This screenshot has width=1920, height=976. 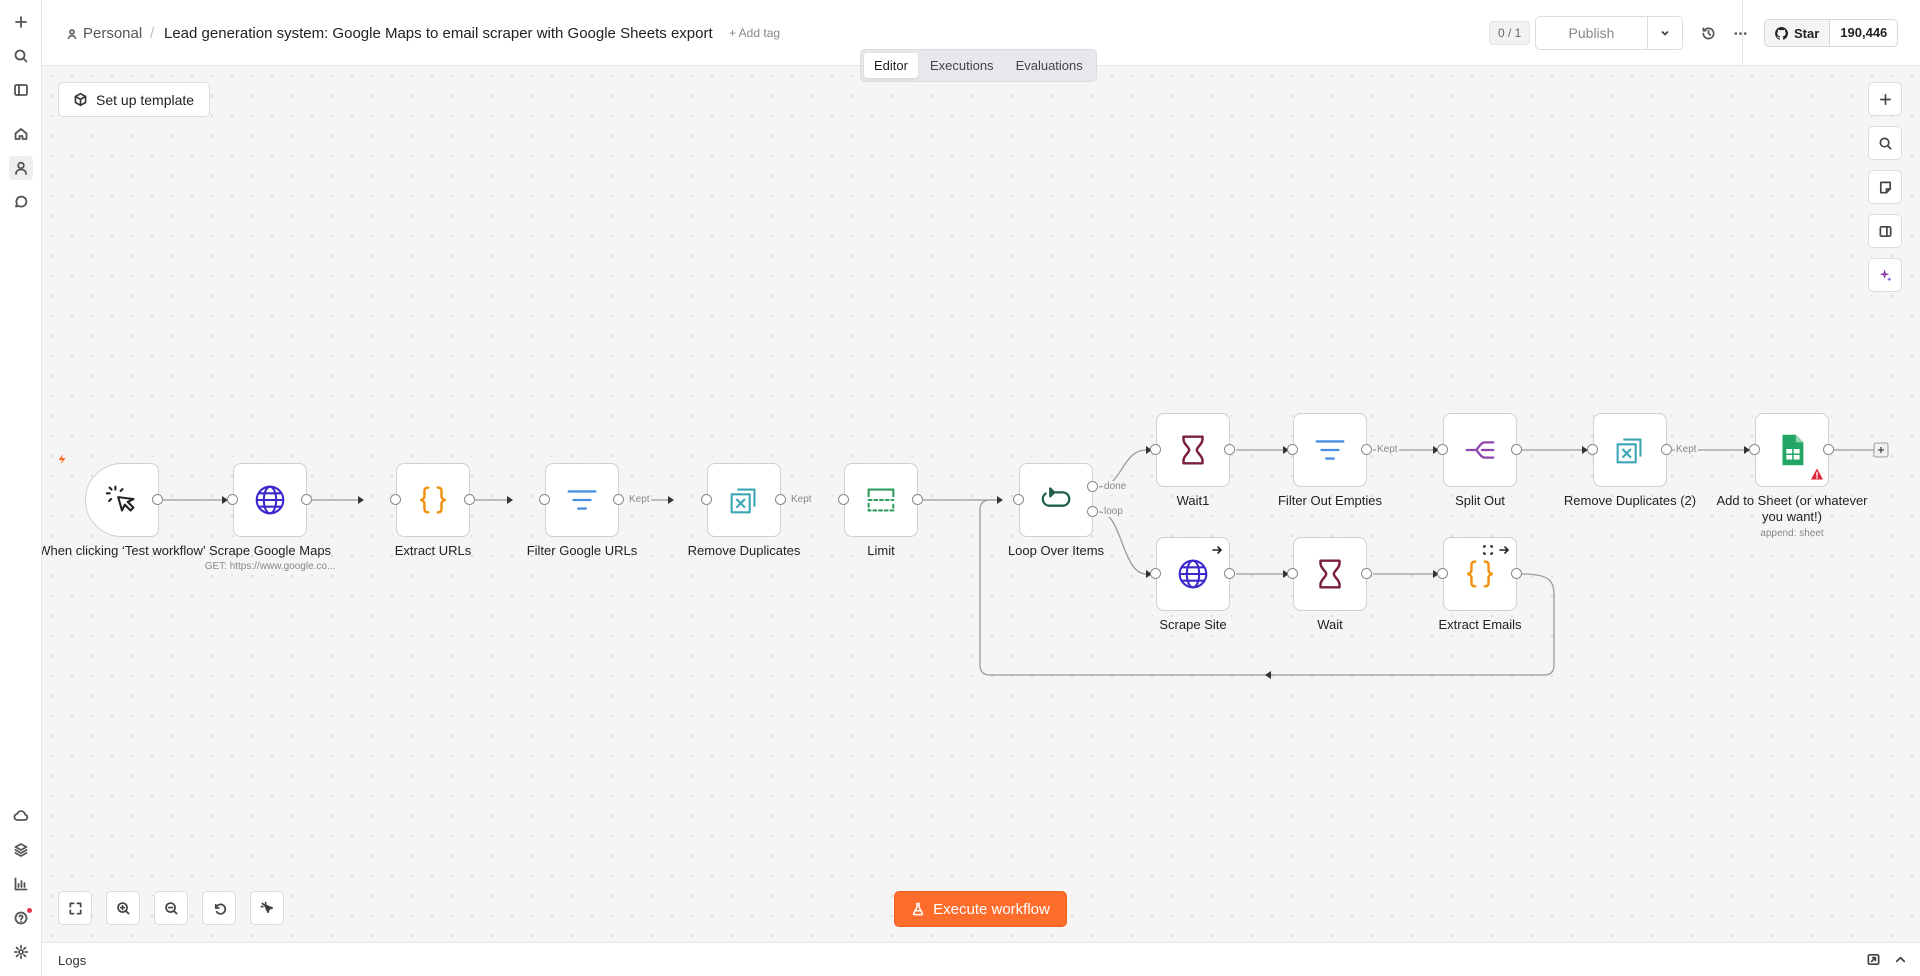 What do you see at coordinates (21, 850) in the screenshot?
I see `templates-icon` at bounding box center [21, 850].